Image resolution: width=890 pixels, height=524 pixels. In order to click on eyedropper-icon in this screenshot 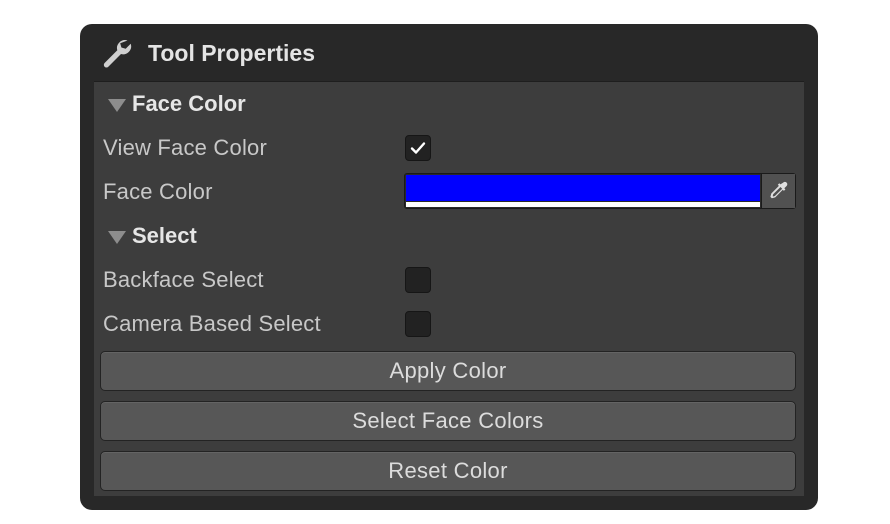, I will do `click(778, 190)`.